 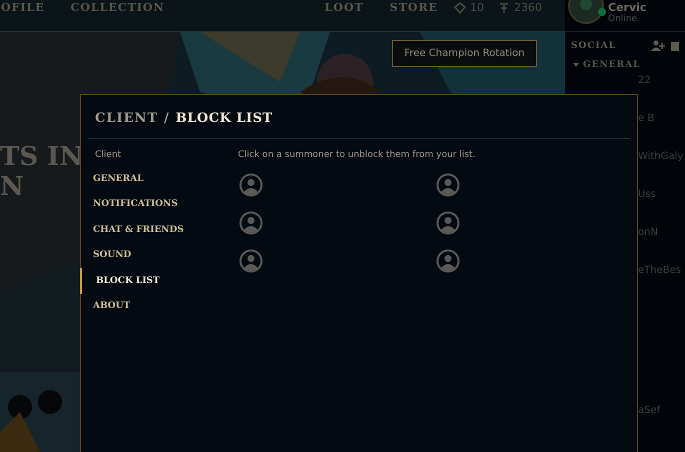 I want to click on friend-name: WithGaly, so click(x=661, y=157).